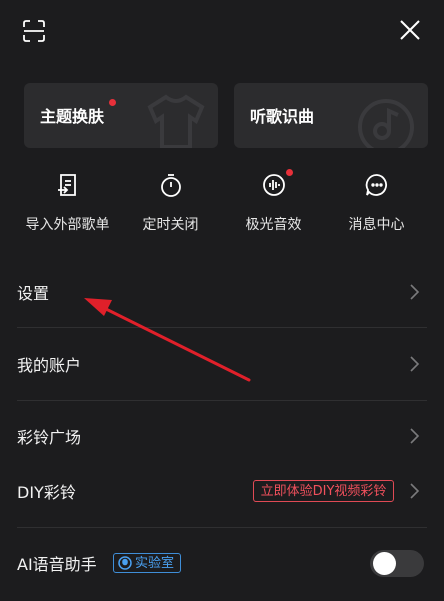 The height and width of the screenshot is (601, 444). Describe the element at coordinates (410, 30) in the screenshot. I see `close-icon` at that location.